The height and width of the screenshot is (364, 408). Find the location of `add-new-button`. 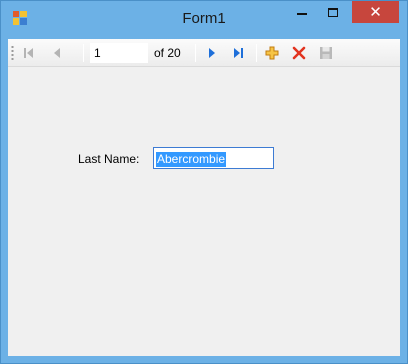

add-new-button is located at coordinates (272, 53).